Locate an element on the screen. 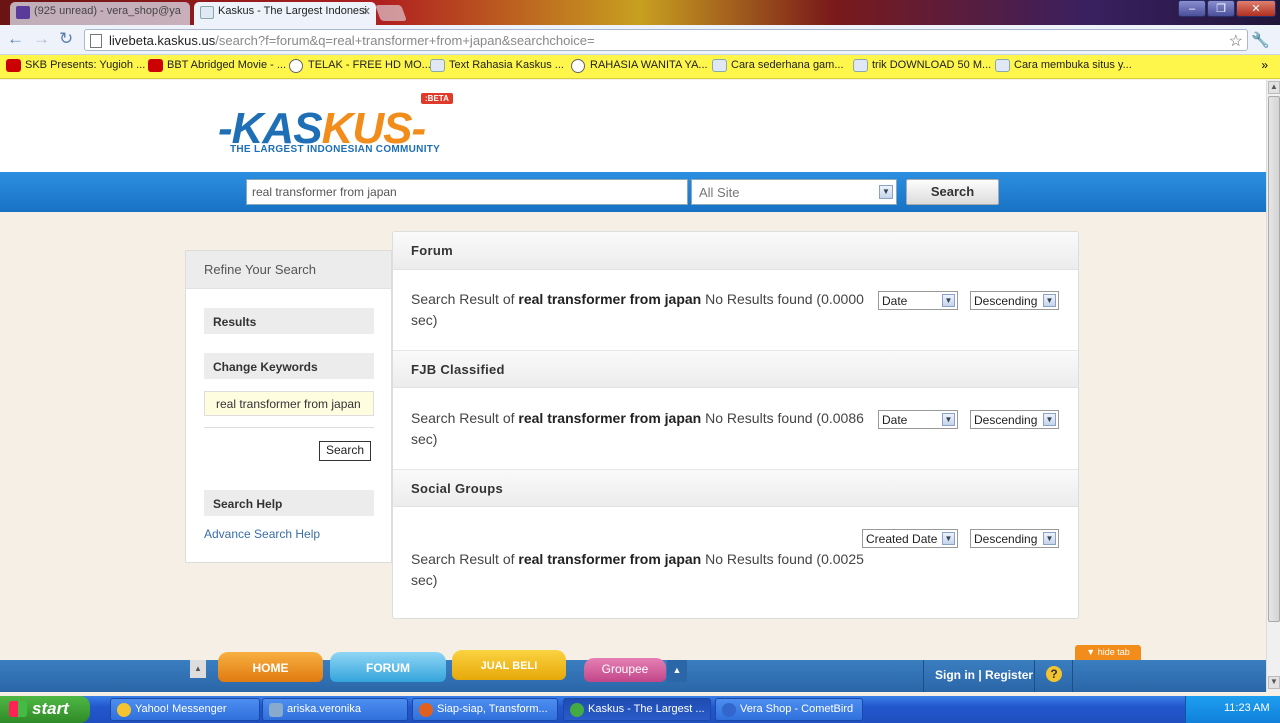  tab-jual-beli: JUAL BELI is located at coordinates (509, 665).